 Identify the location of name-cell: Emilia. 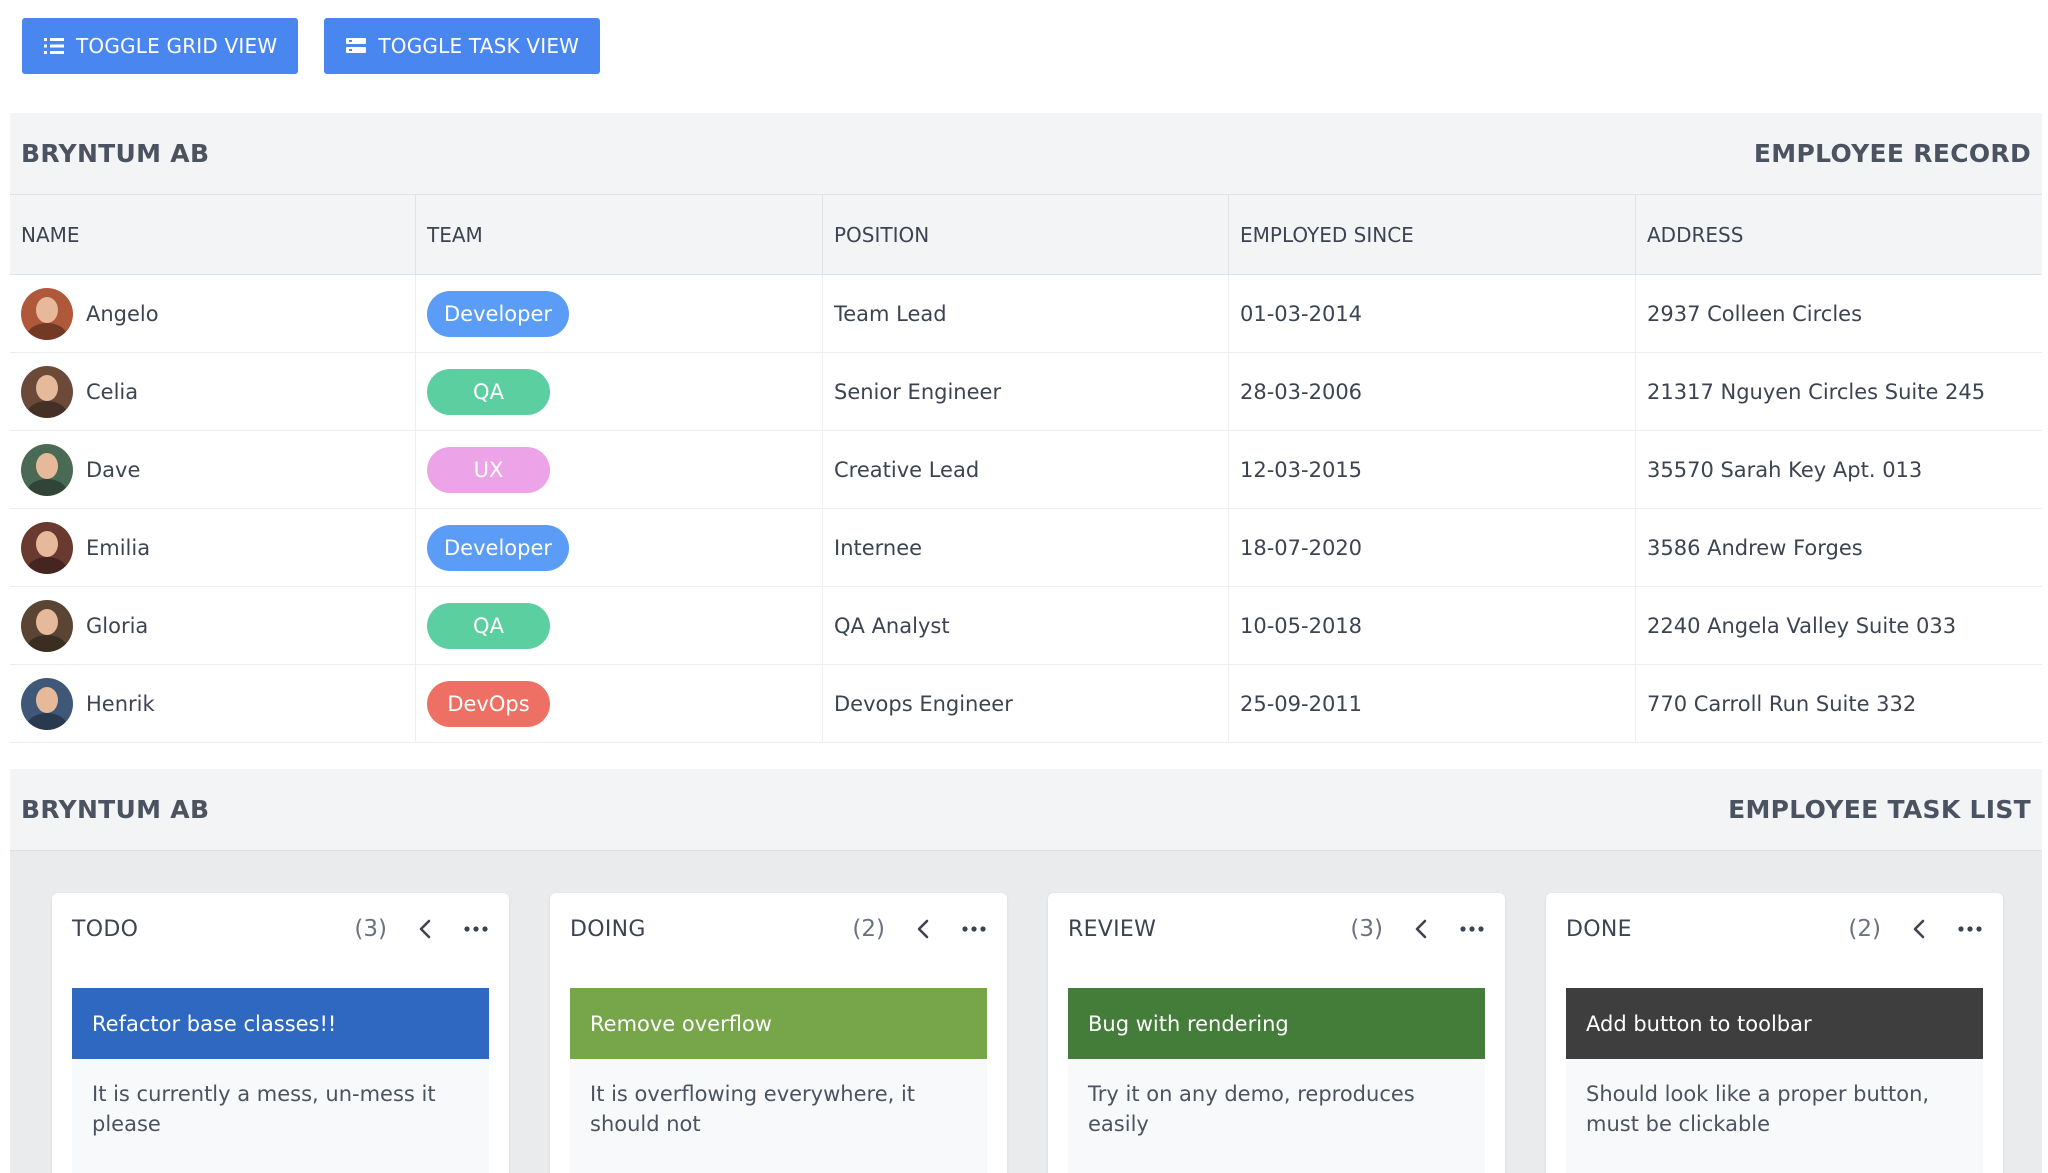
(213, 547).